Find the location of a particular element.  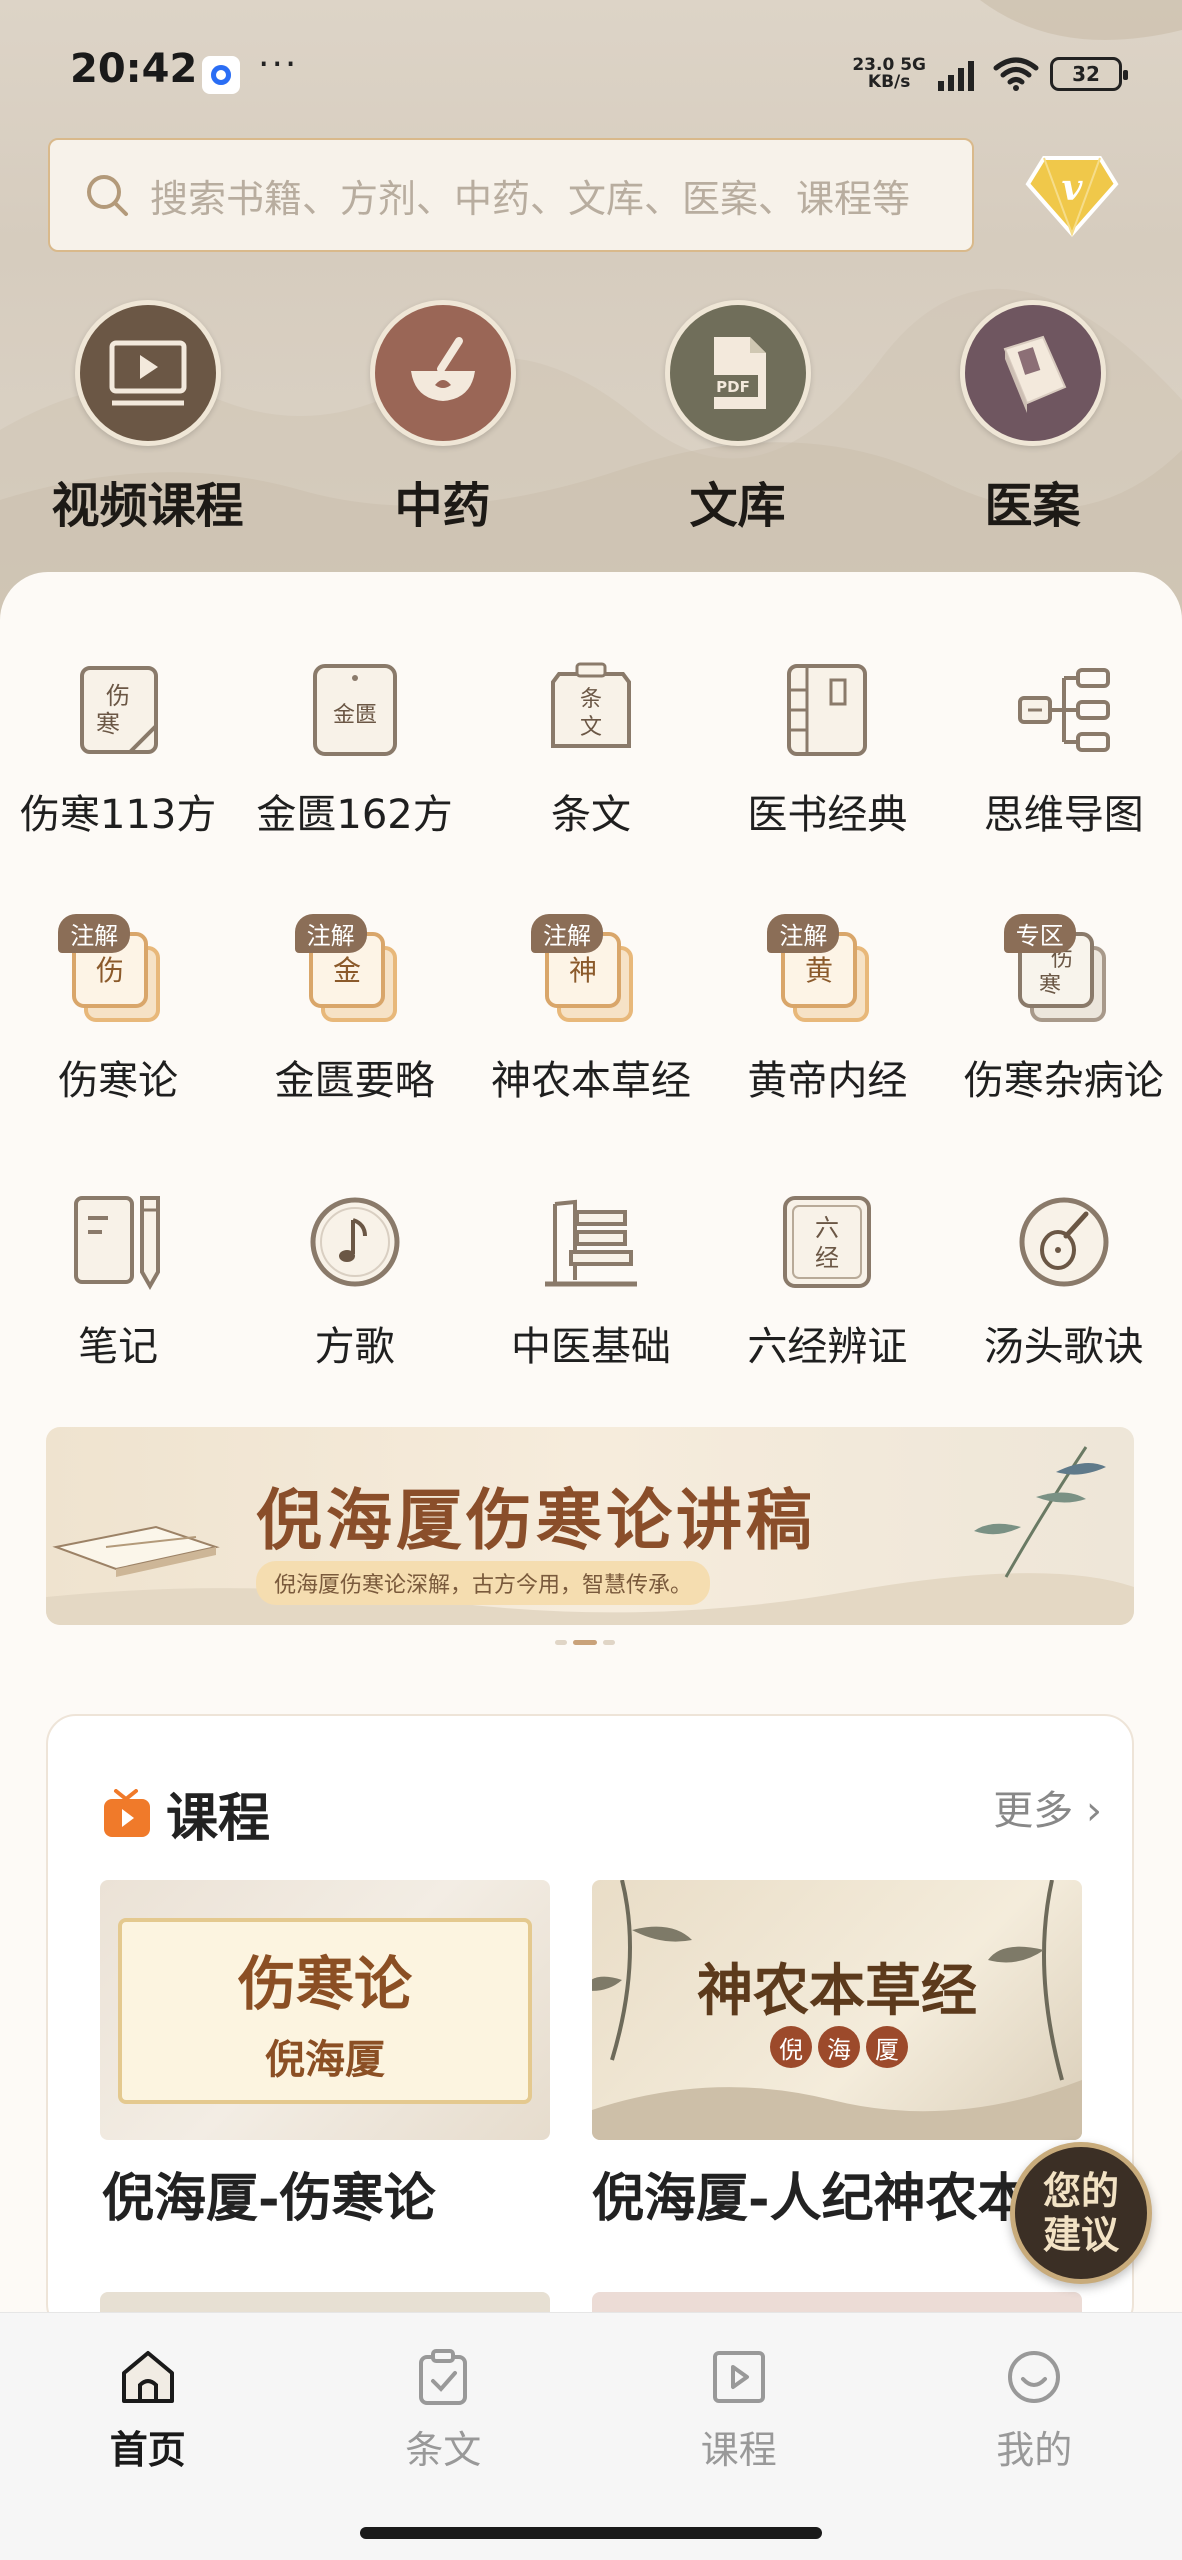

svg-text: 伤 is located at coordinates (118, 696).